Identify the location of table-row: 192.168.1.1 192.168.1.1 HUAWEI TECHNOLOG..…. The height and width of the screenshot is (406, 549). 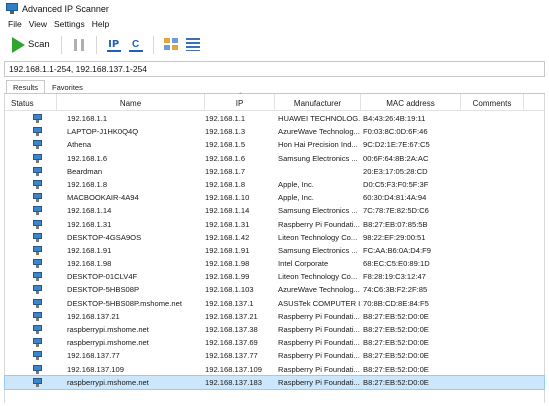
(274, 118).